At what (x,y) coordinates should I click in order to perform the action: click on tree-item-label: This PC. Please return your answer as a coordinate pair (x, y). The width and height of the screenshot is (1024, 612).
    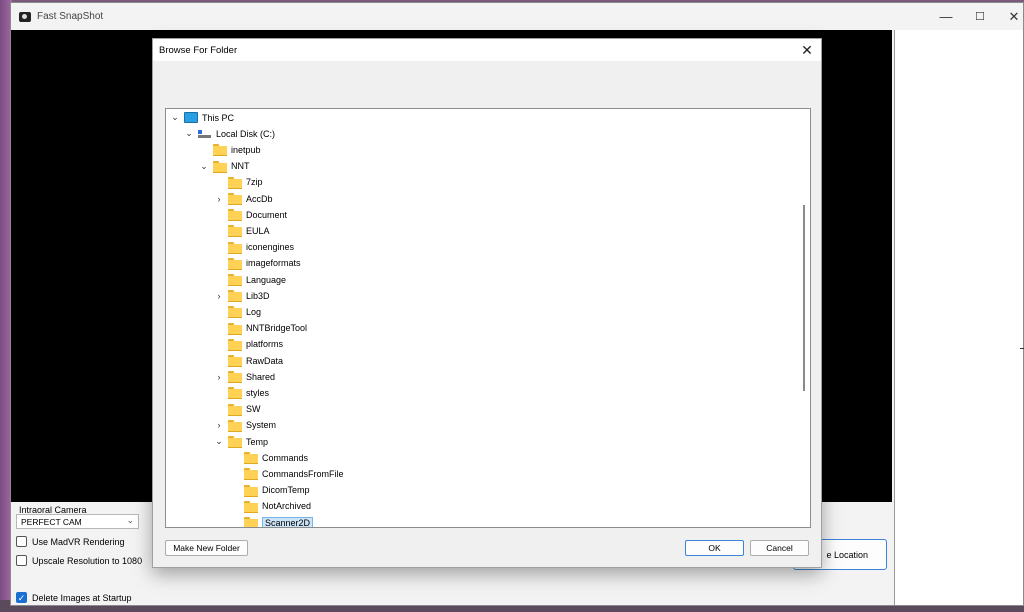
    Looking at the image, I should click on (218, 117).